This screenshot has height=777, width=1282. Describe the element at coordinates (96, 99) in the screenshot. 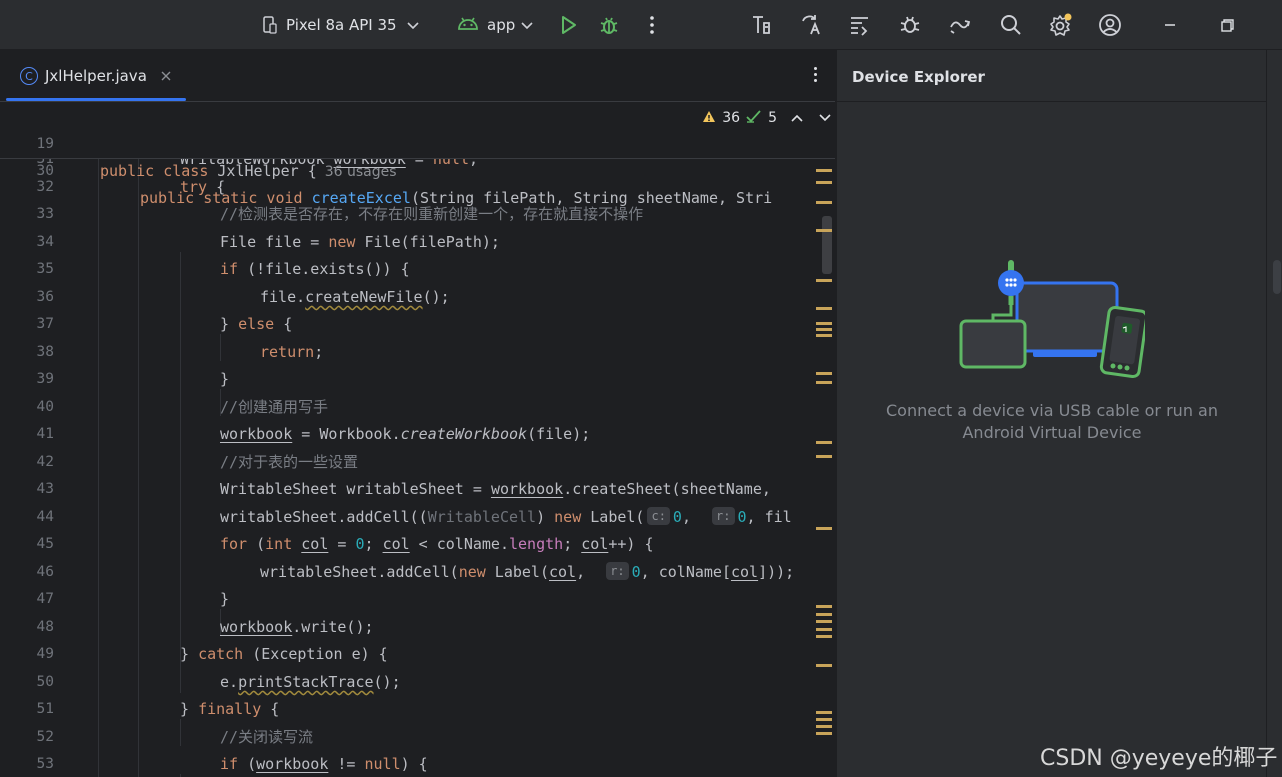

I see `active-tab-indicator` at that location.